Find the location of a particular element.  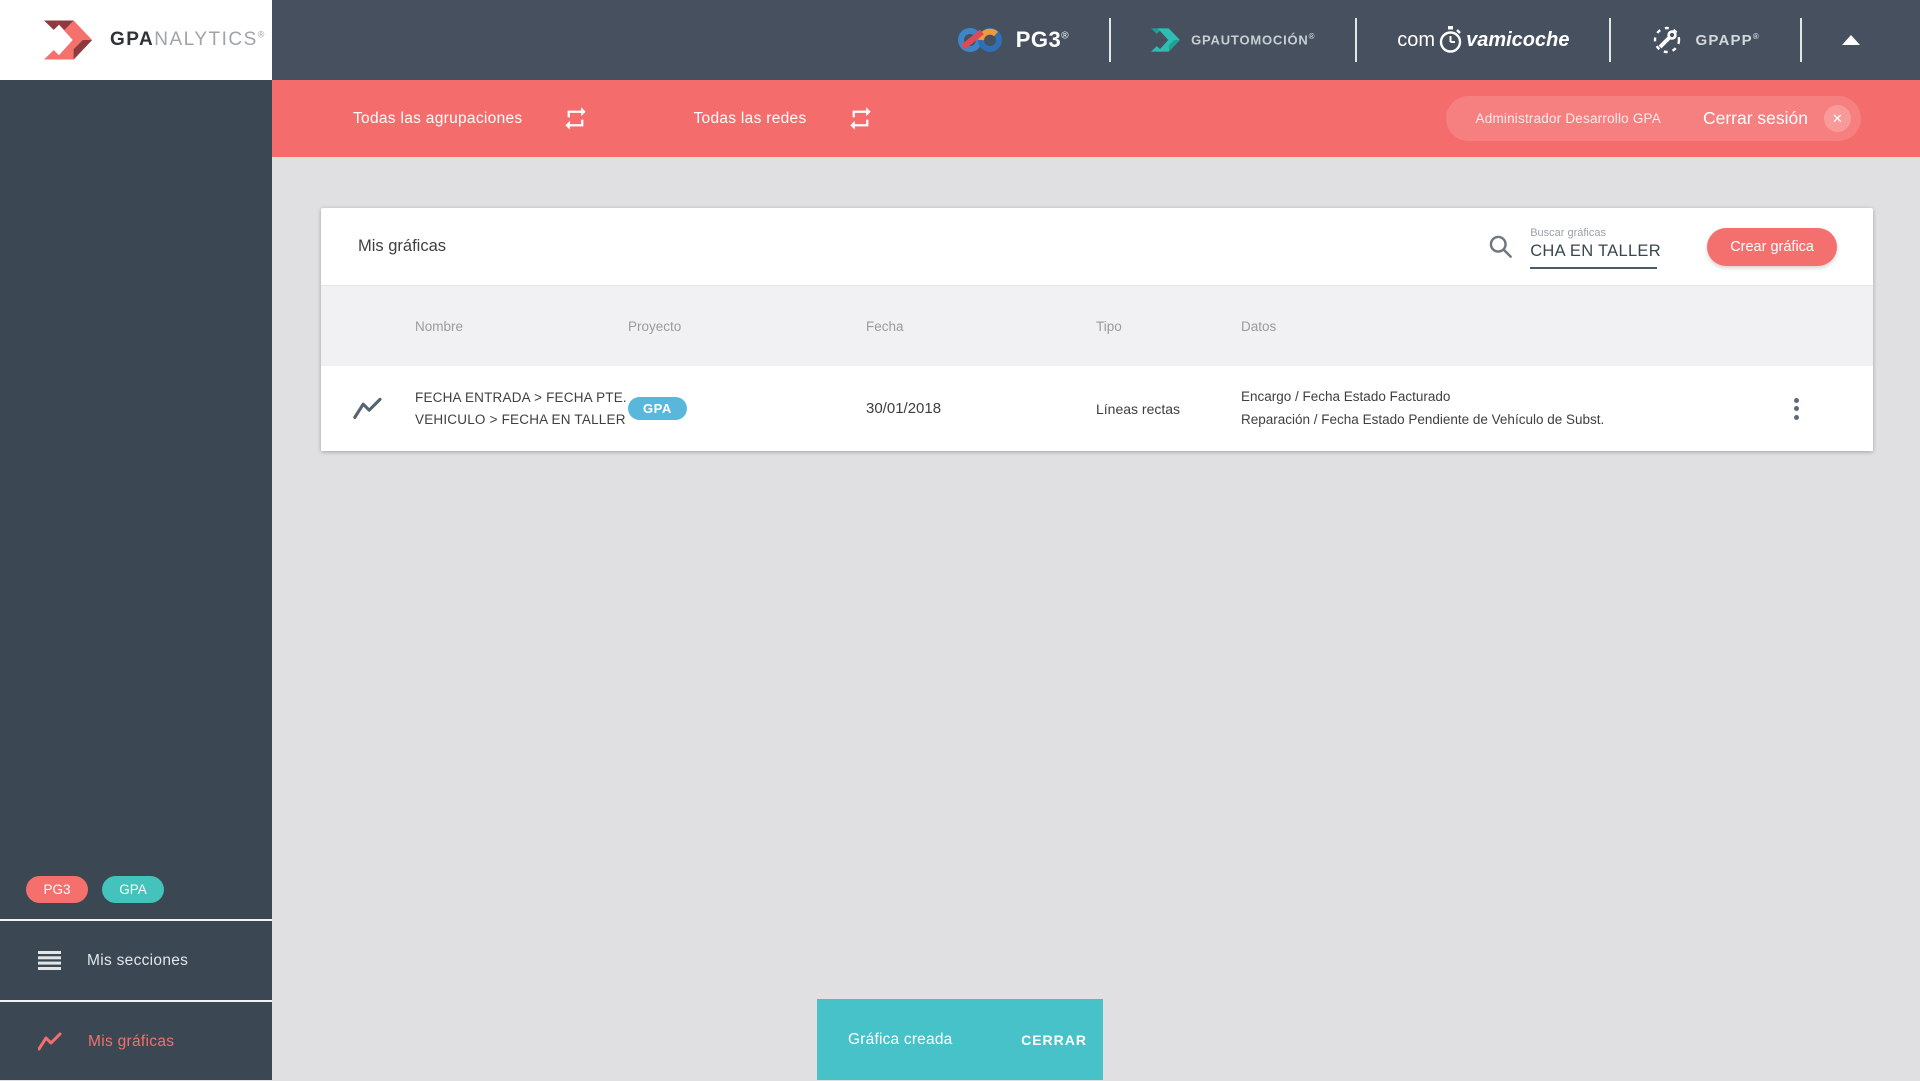

gpa-chevron-icon is located at coordinates (68, 40).